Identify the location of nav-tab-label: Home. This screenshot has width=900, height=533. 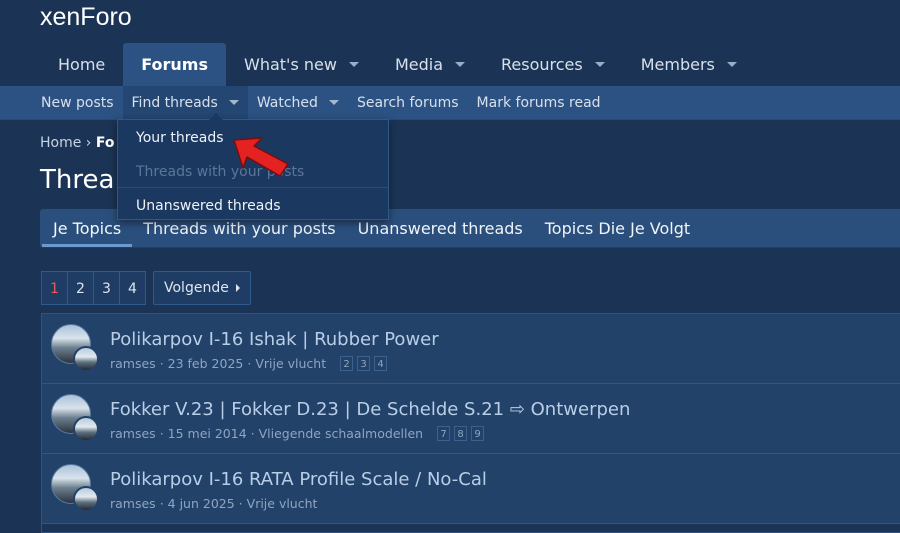
(82, 64).